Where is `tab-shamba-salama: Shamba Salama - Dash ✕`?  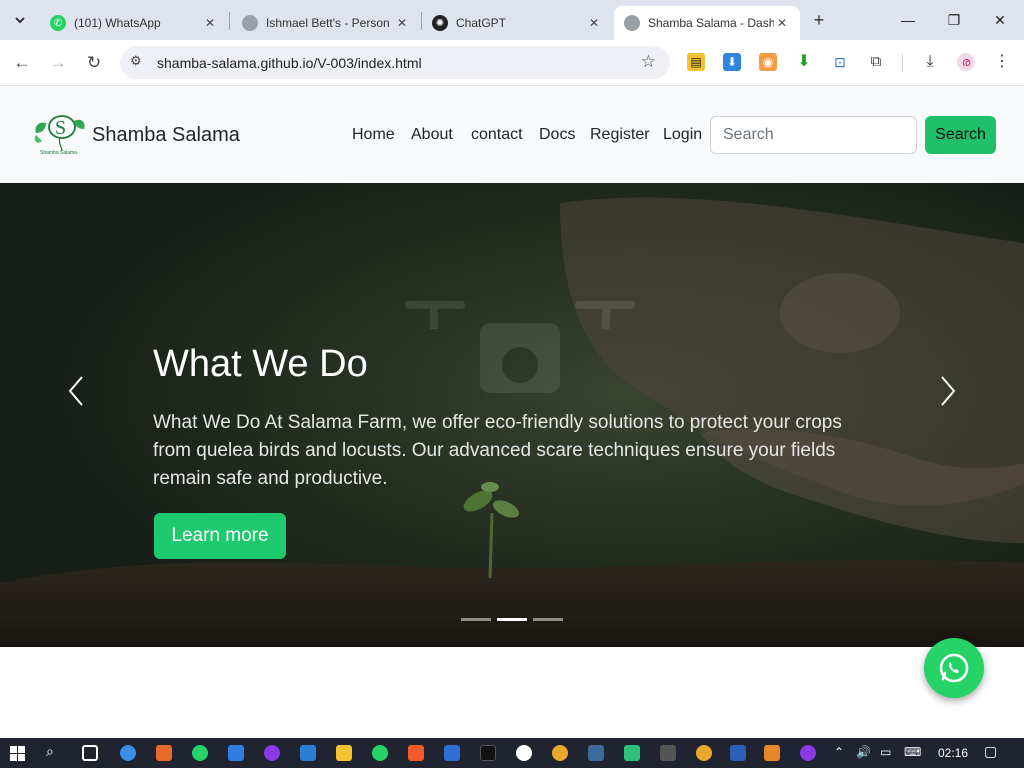 tab-shamba-salama: Shamba Salama - Dash ✕ is located at coordinates (707, 23).